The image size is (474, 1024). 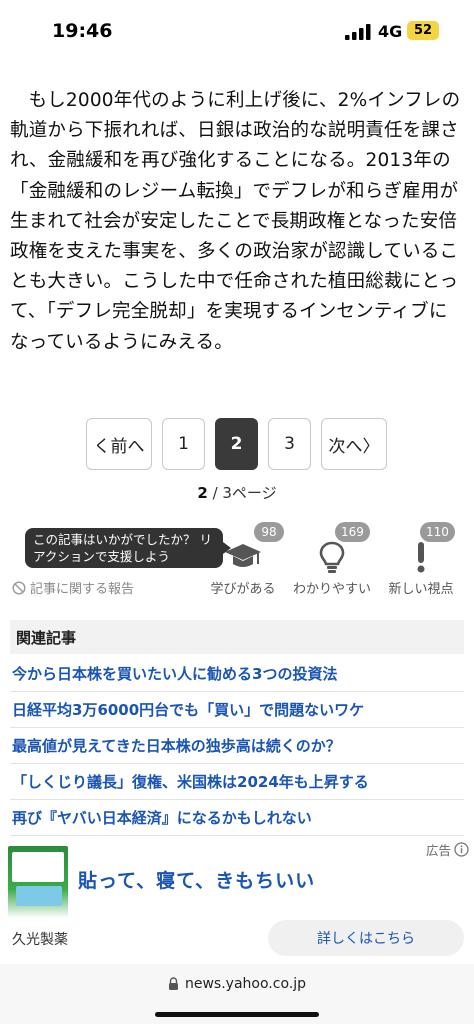 I want to click on reaction-count: 110, so click(x=437, y=532).